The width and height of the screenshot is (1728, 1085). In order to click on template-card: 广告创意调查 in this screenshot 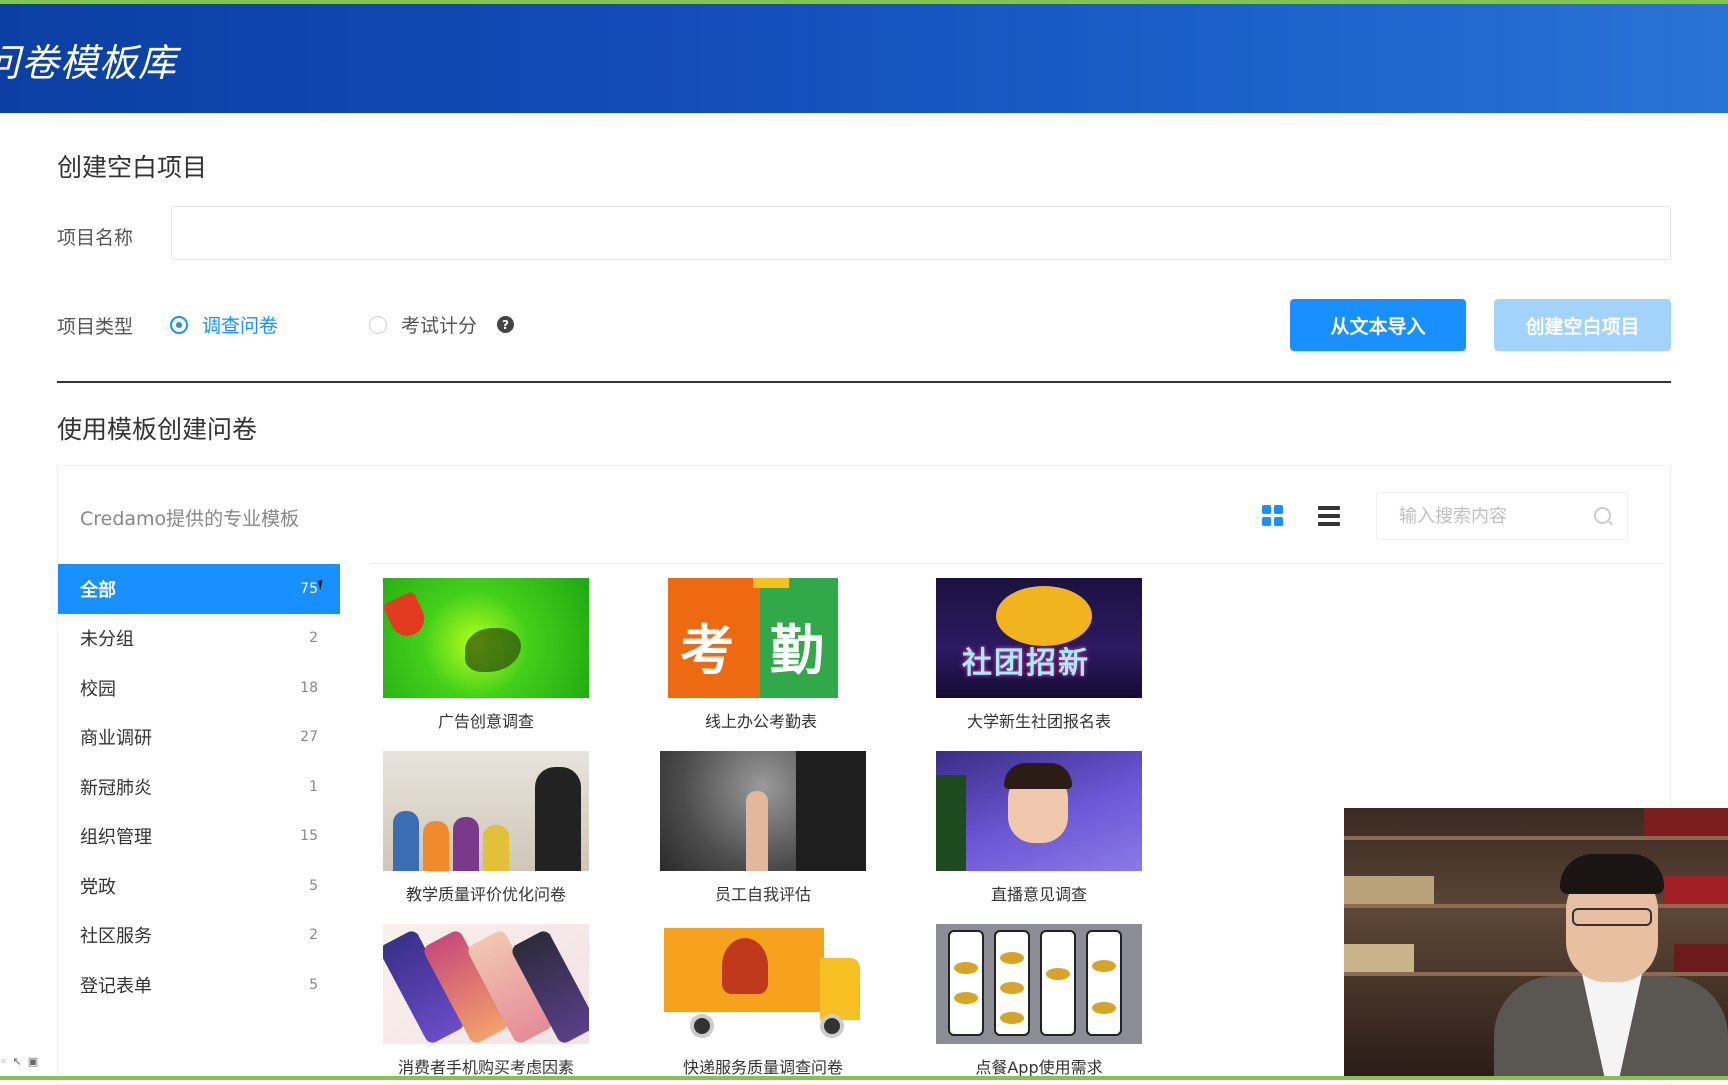, I will do `click(486, 655)`.